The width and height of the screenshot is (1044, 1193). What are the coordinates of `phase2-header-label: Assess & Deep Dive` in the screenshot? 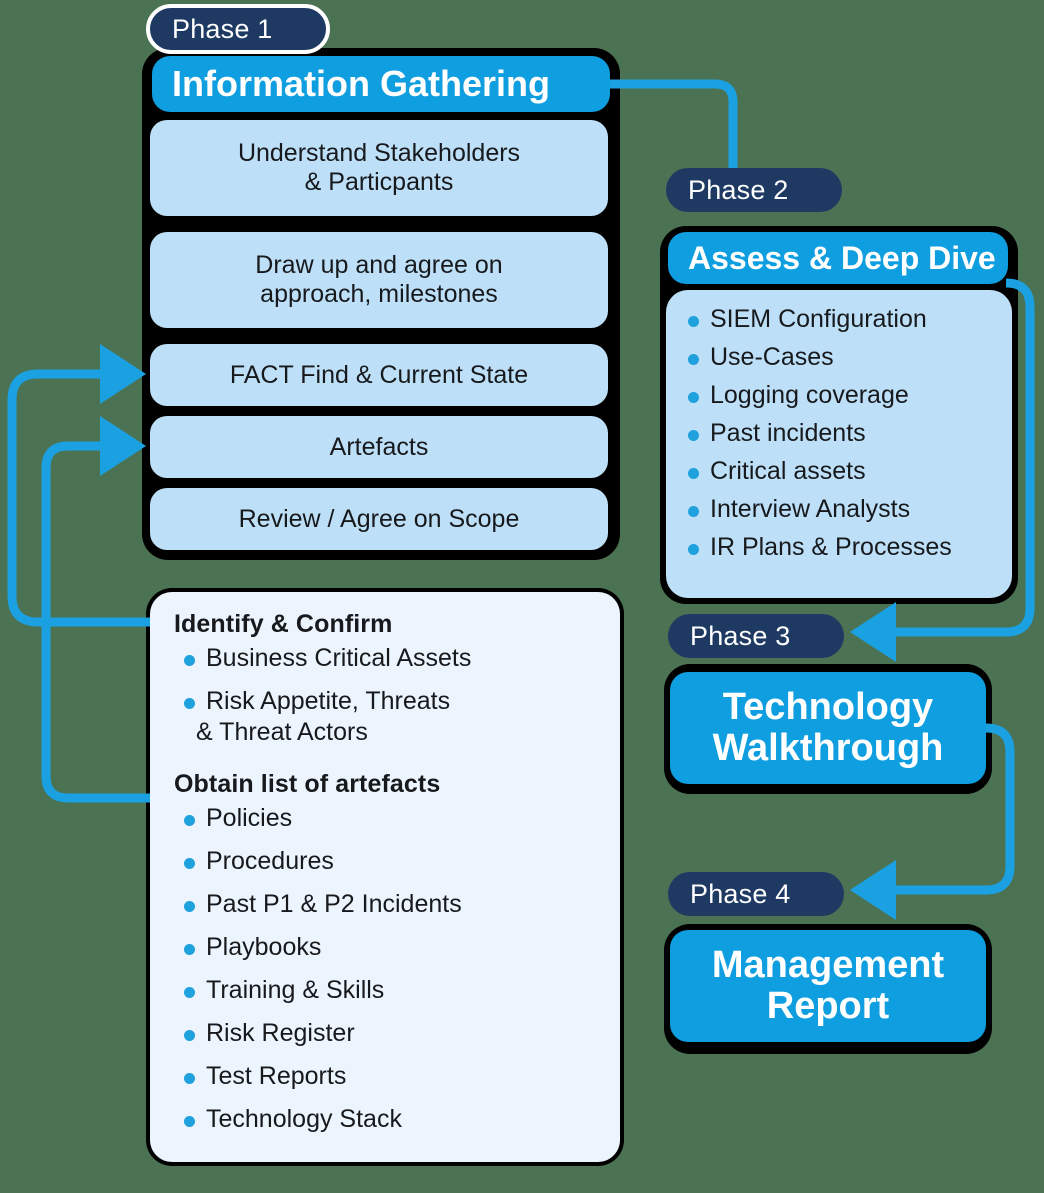 It's located at (842, 257).